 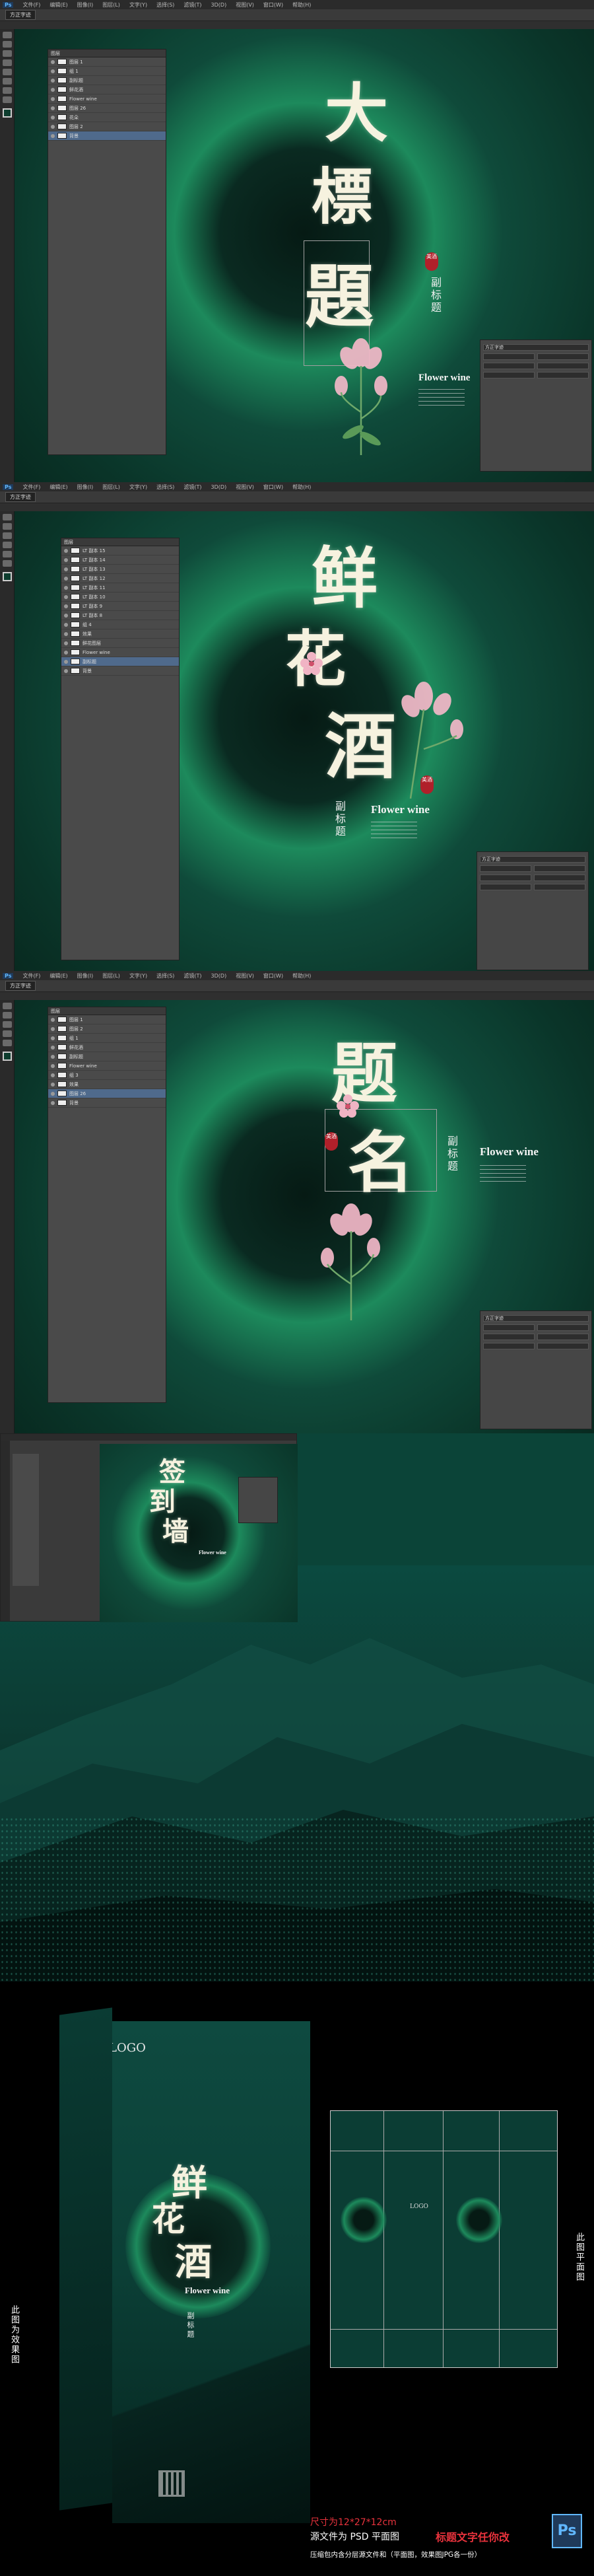 What do you see at coordinates (120, 587) in the screenshot?
I see `layer-row: LT 副本 11` at bounding box center [120, 587].